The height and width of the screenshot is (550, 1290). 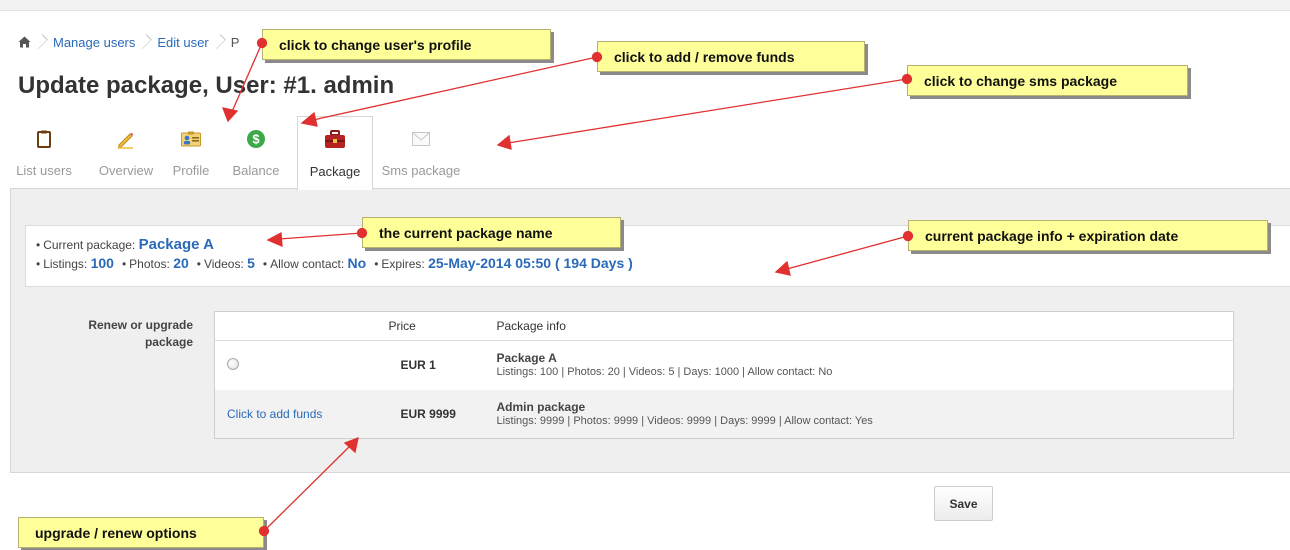 I want to click on home-icon, so click(x=24, y=42).